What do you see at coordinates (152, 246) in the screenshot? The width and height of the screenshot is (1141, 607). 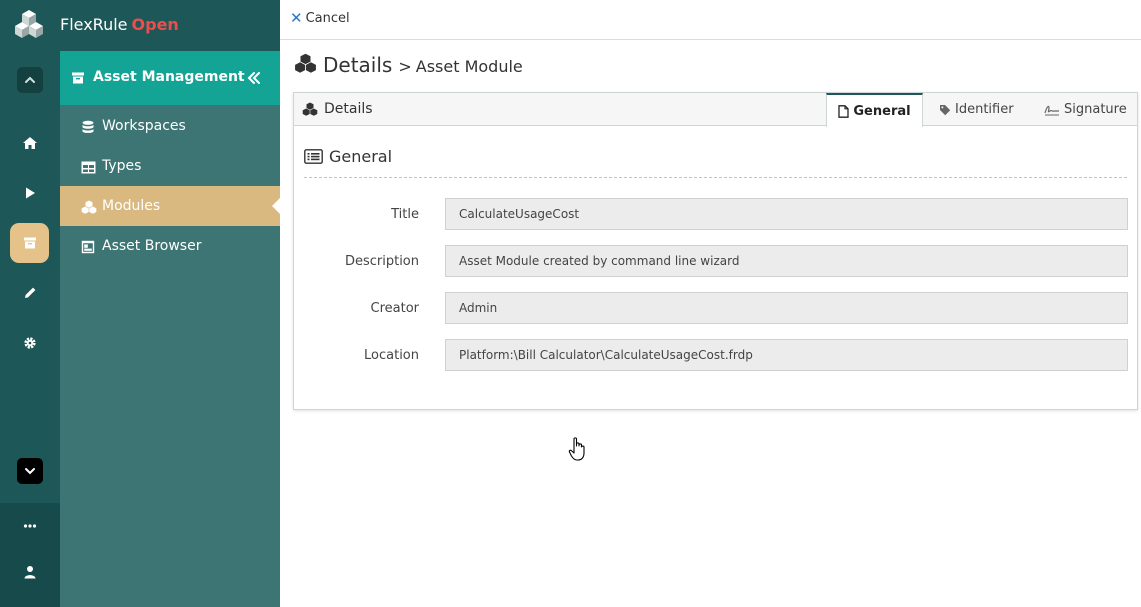 I see `sidebar-item-label: Asset Browser` at bounding box center [152, 246].